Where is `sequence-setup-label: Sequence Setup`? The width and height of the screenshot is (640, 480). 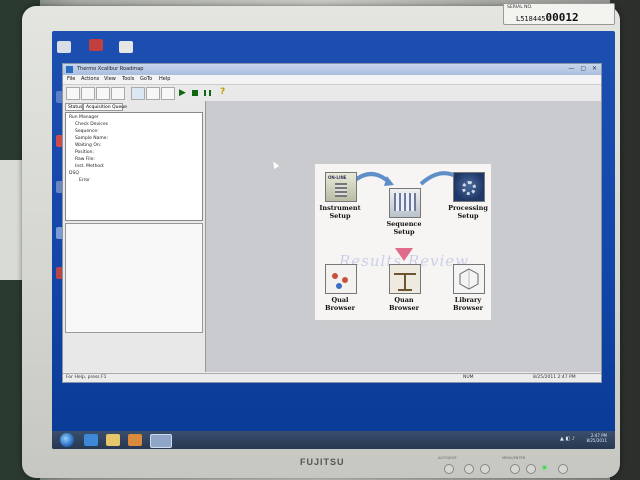
sequence-setup-label: Sequence Setup is located at coordinates (404, 228).